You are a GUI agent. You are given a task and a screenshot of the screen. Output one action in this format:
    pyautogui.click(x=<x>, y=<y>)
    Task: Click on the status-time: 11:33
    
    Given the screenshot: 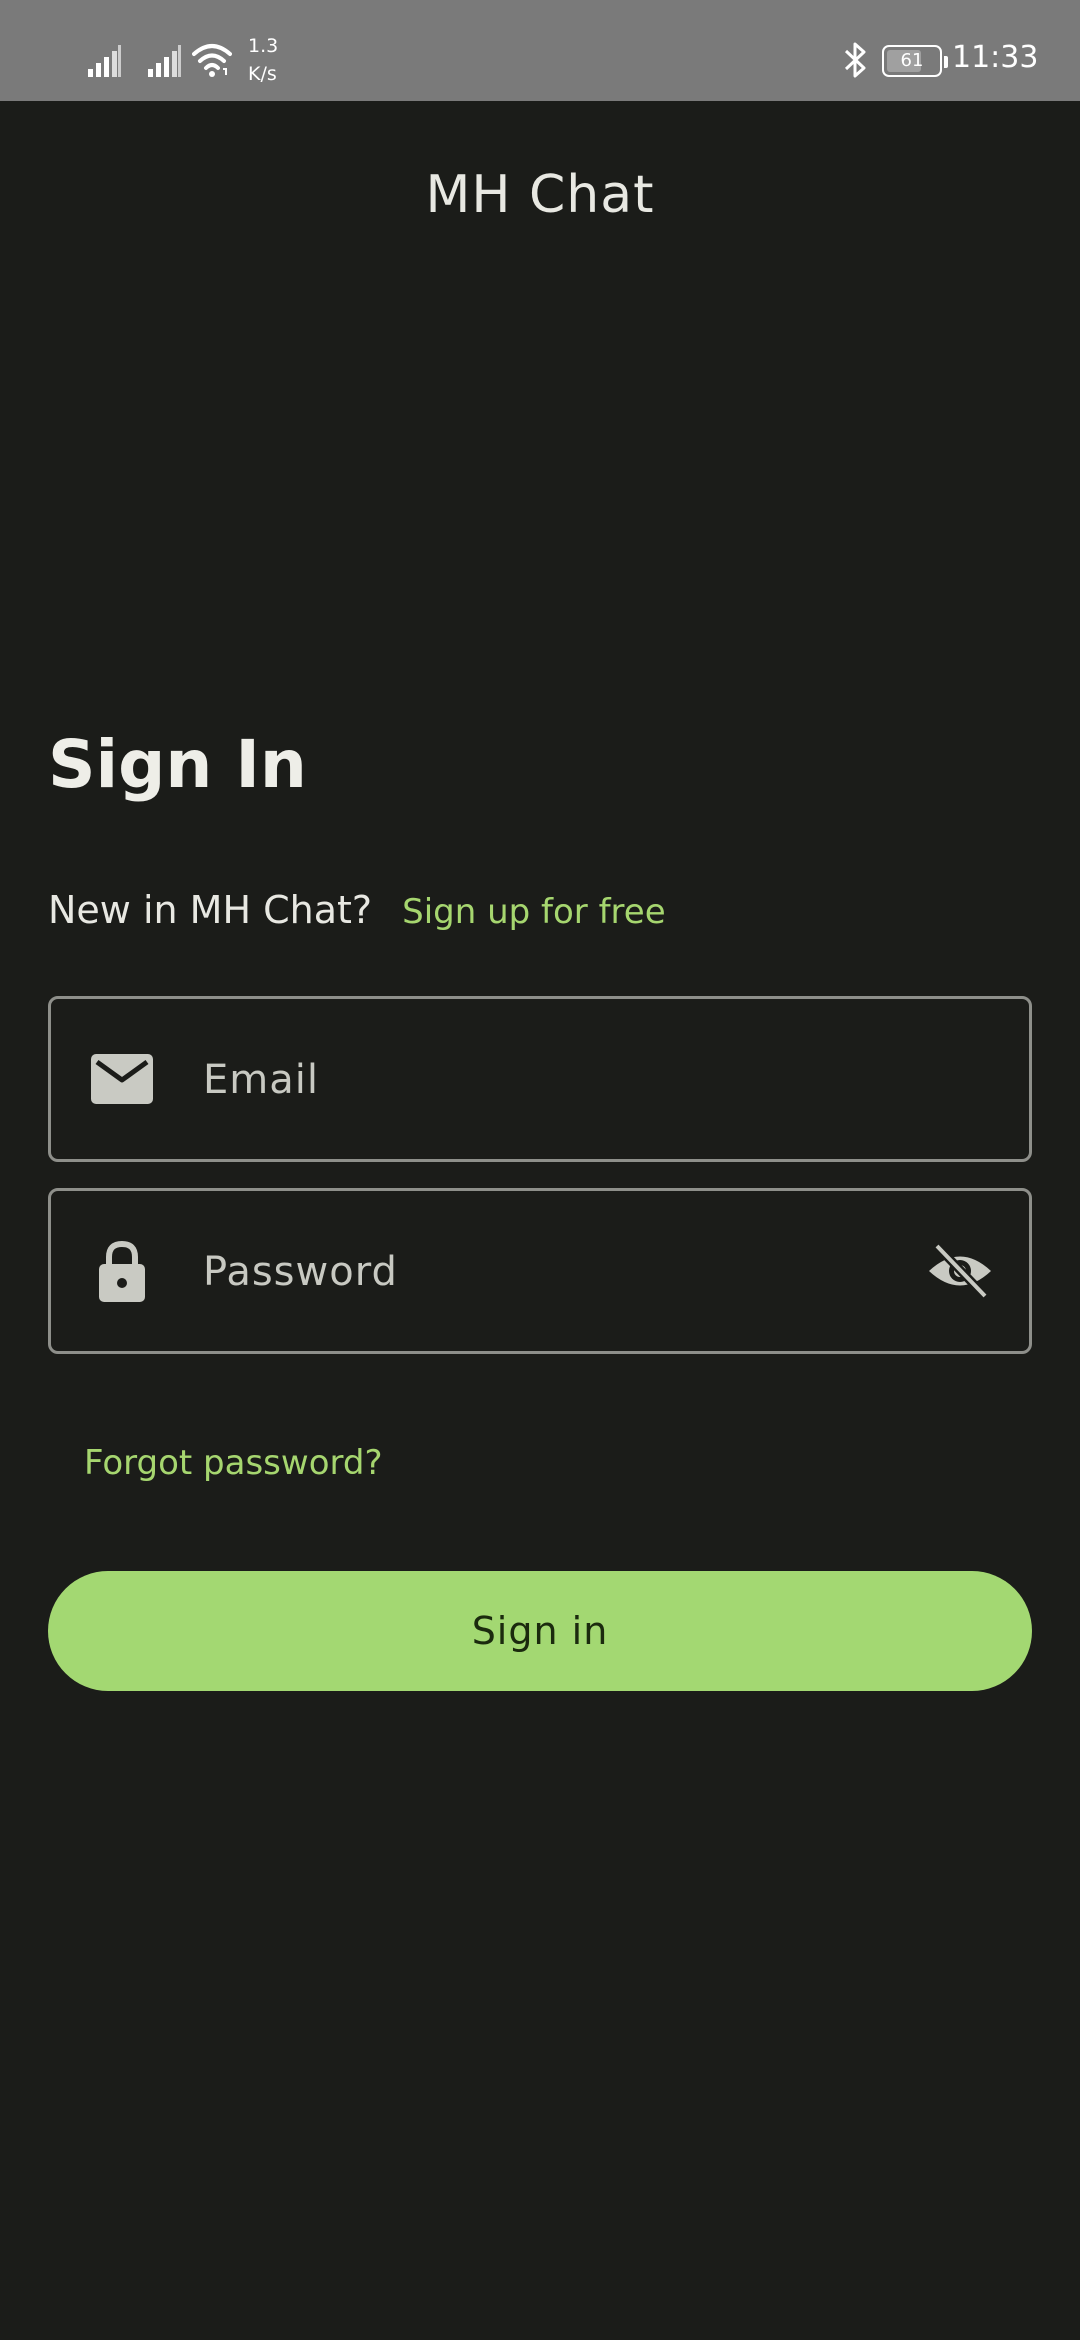 What is the action you would take?
    pyautogui.click(x=995, y=57)
    